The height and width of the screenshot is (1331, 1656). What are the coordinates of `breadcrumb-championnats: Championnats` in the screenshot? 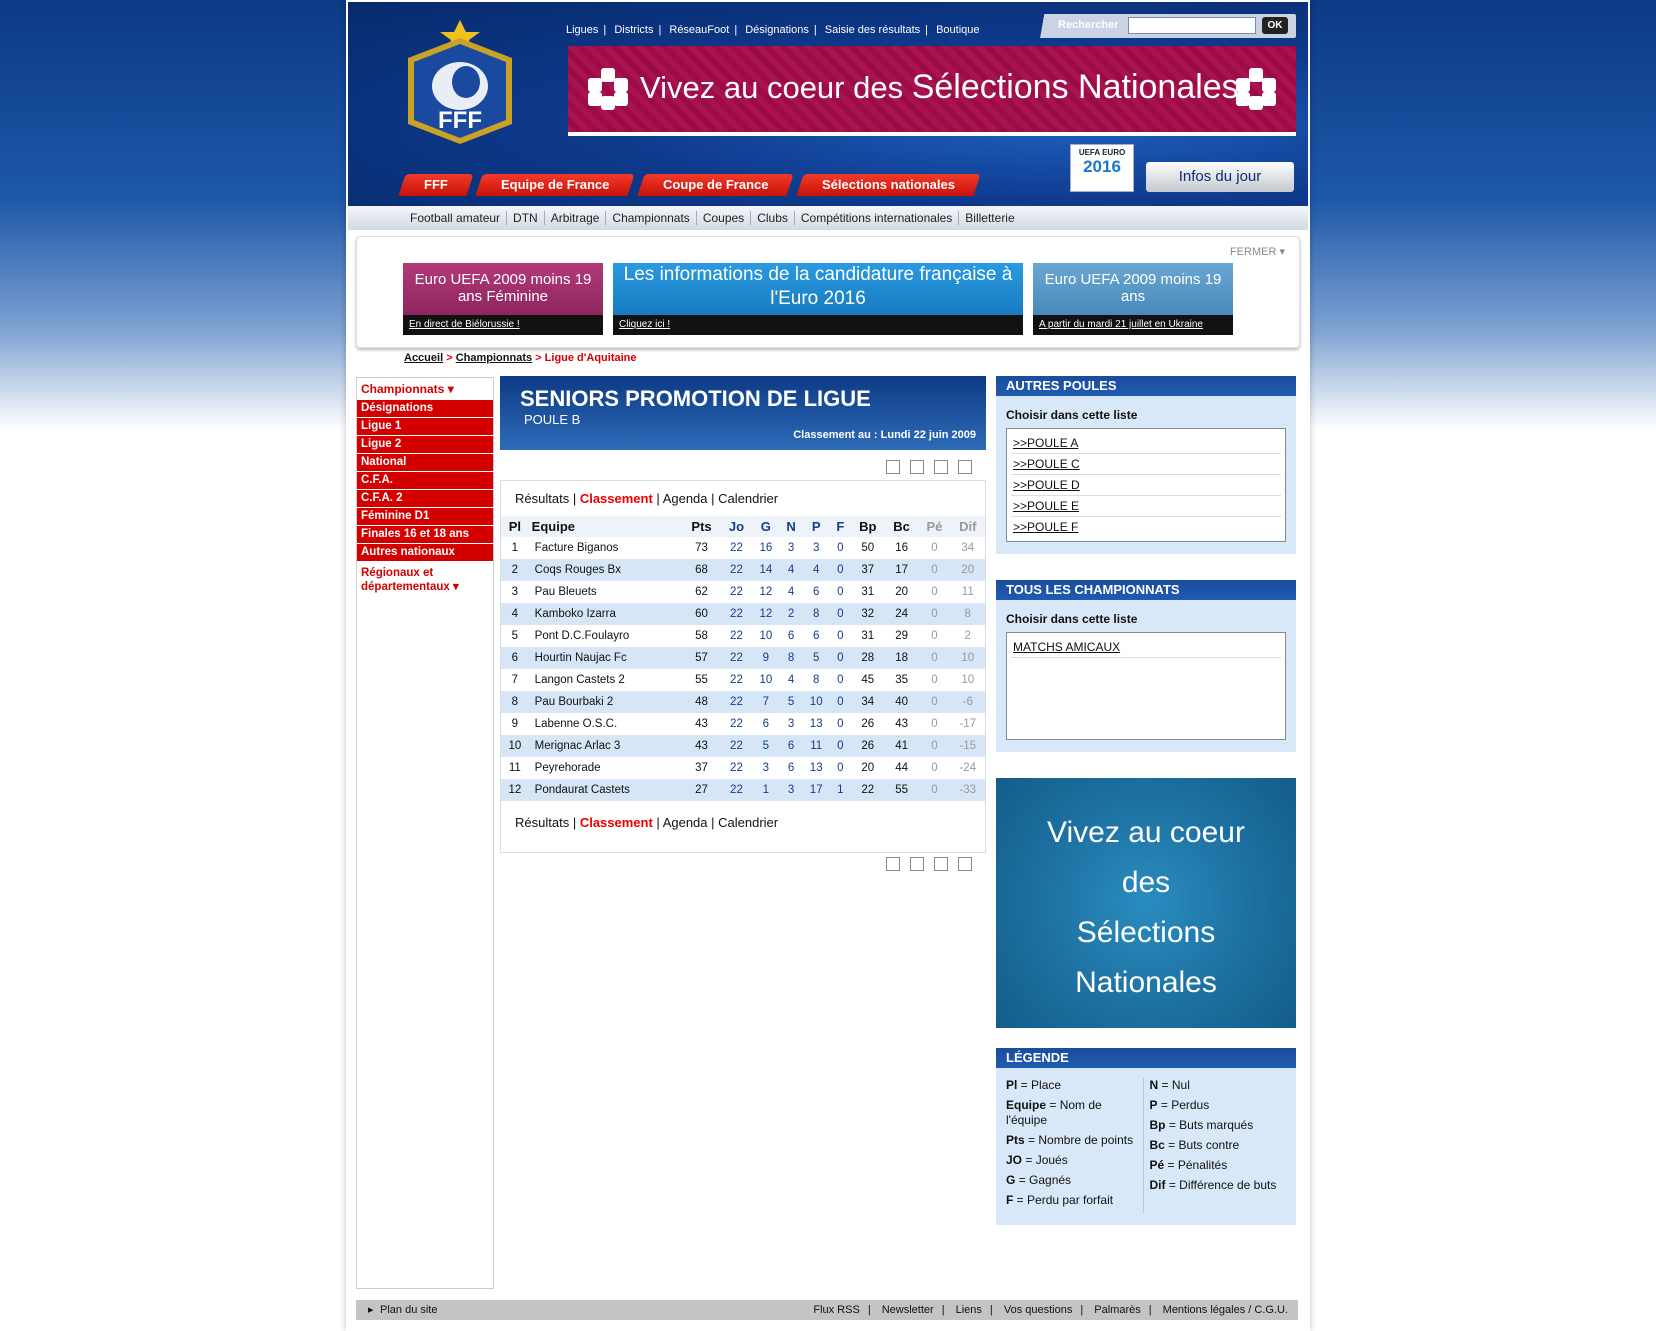 It's located at (494, 358).